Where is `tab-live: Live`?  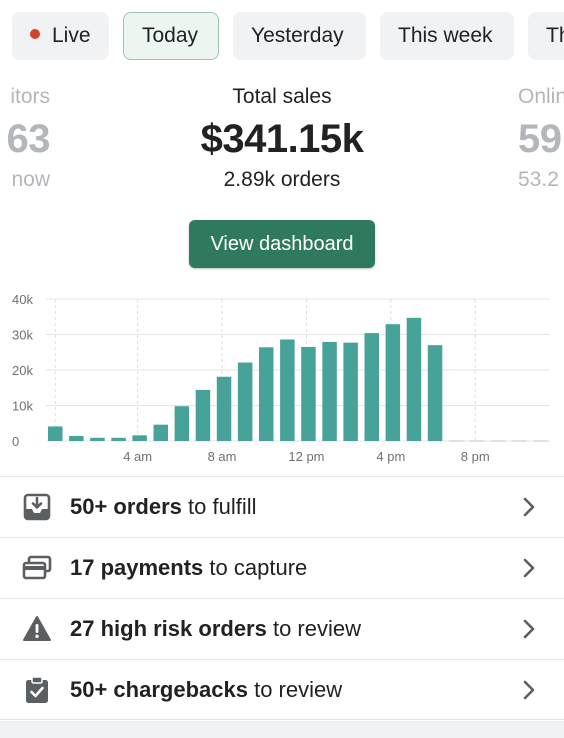 tab-live: Live is located at coordinates (60, 36).